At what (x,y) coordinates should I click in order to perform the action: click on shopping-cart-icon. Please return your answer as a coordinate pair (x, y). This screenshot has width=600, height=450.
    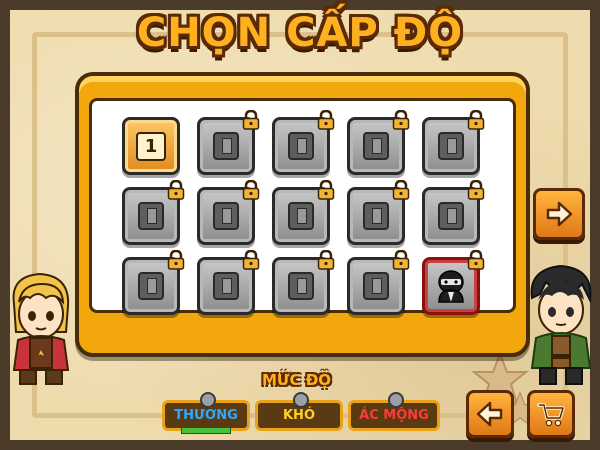
    Looking at the image, I should click on (551, 415).